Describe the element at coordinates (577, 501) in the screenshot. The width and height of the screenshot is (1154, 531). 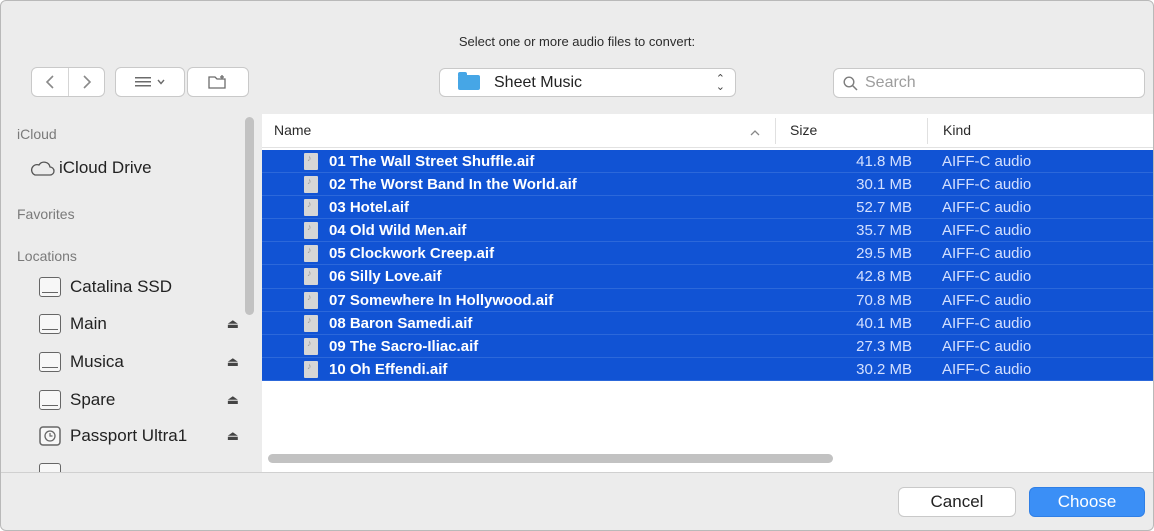
I see `dialog-footer: Cancel Choose` at that location.